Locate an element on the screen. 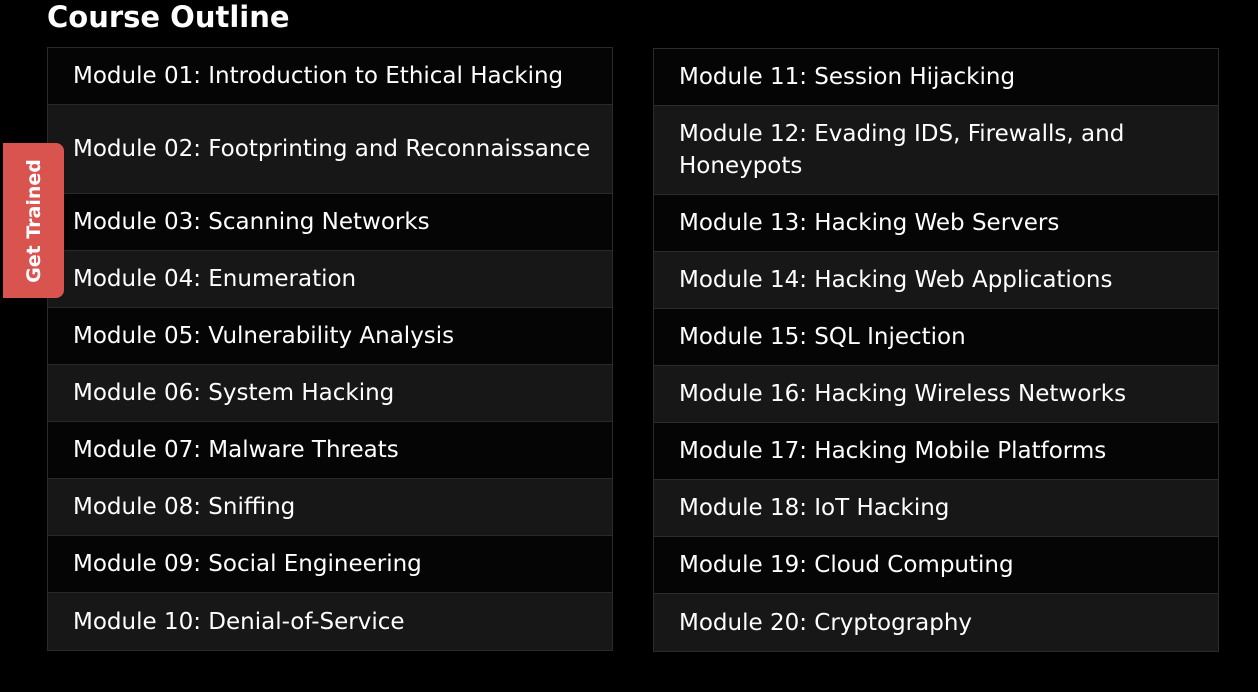 This screenshot has height=692, width=1258. module-item: Module 11: Session Hijacking is located at coordinates (936, 77).